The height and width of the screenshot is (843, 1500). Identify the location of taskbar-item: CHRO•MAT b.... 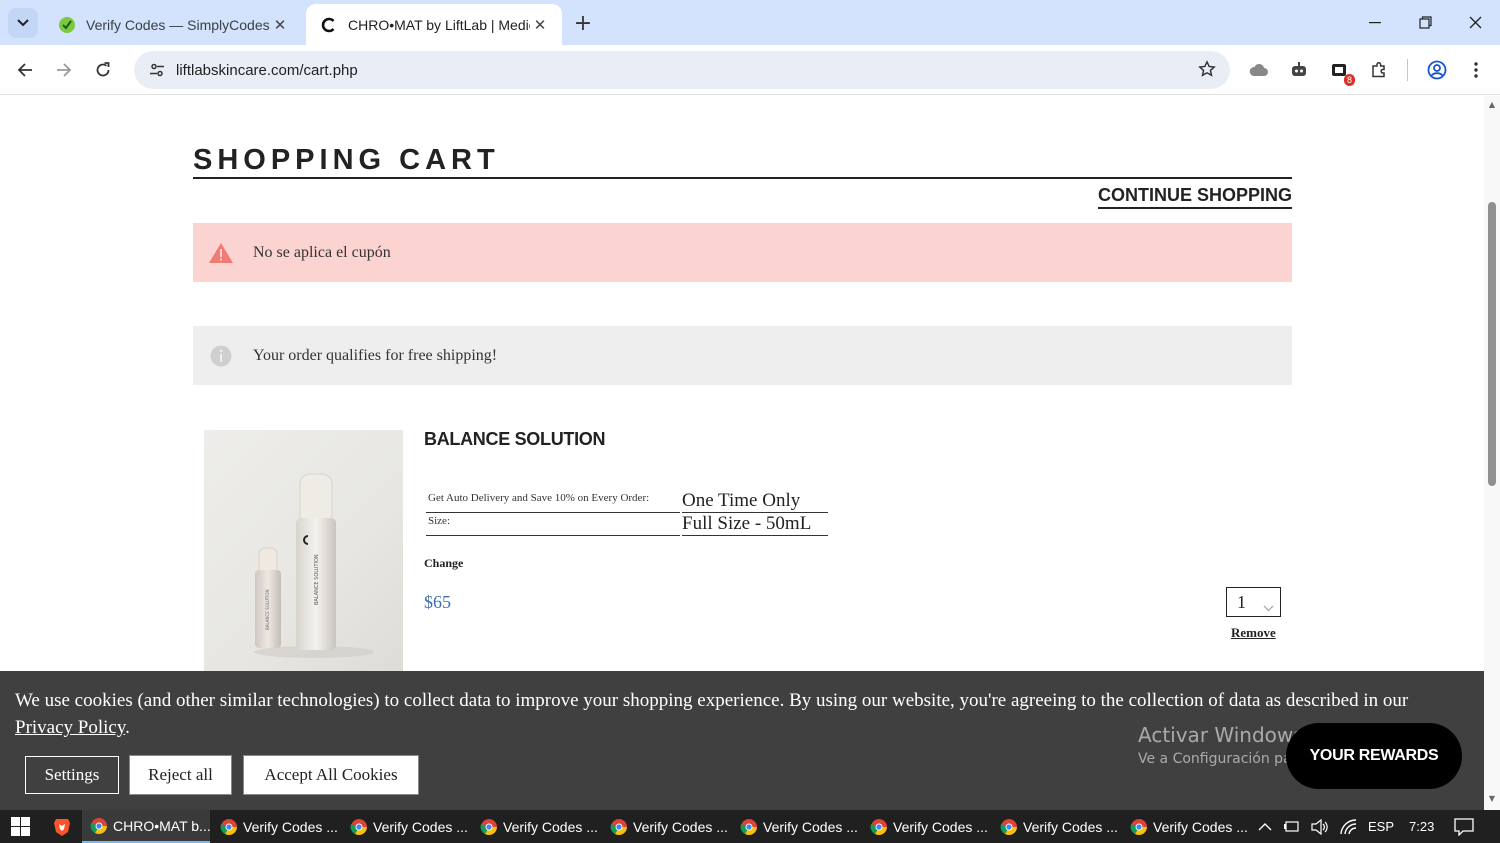
(146, 826).